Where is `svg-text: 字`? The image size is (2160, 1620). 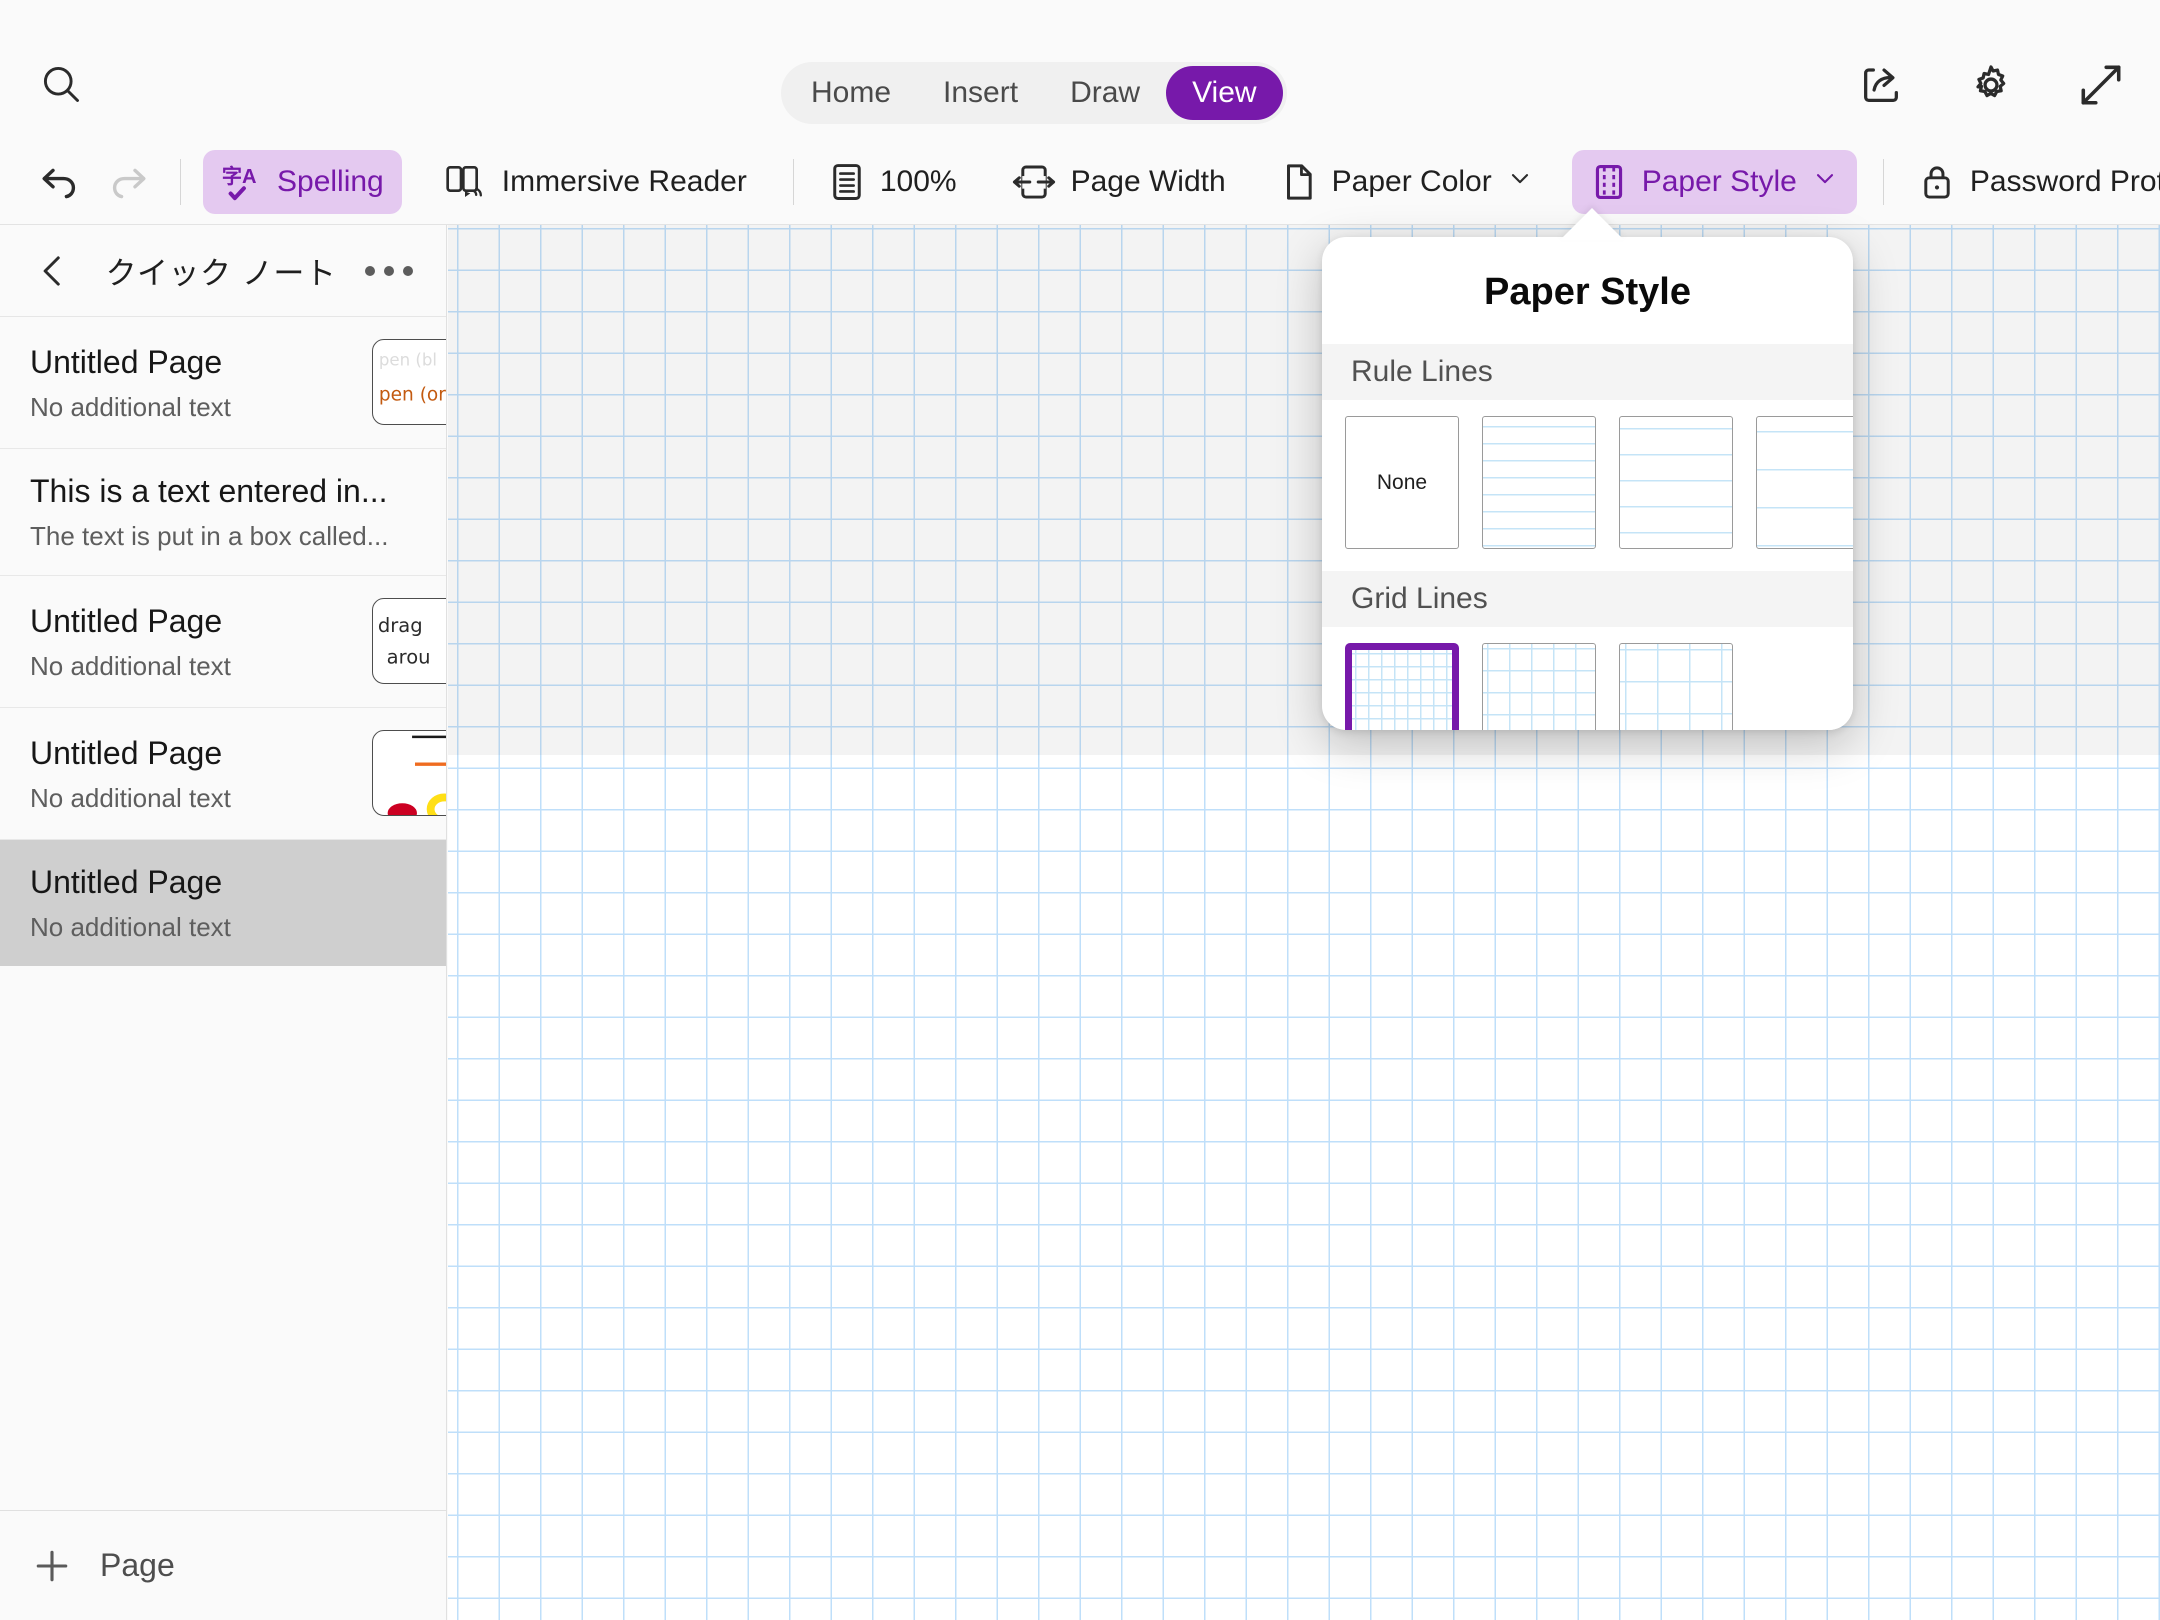 svg-text: 字 is located at coordinates (232, 176).